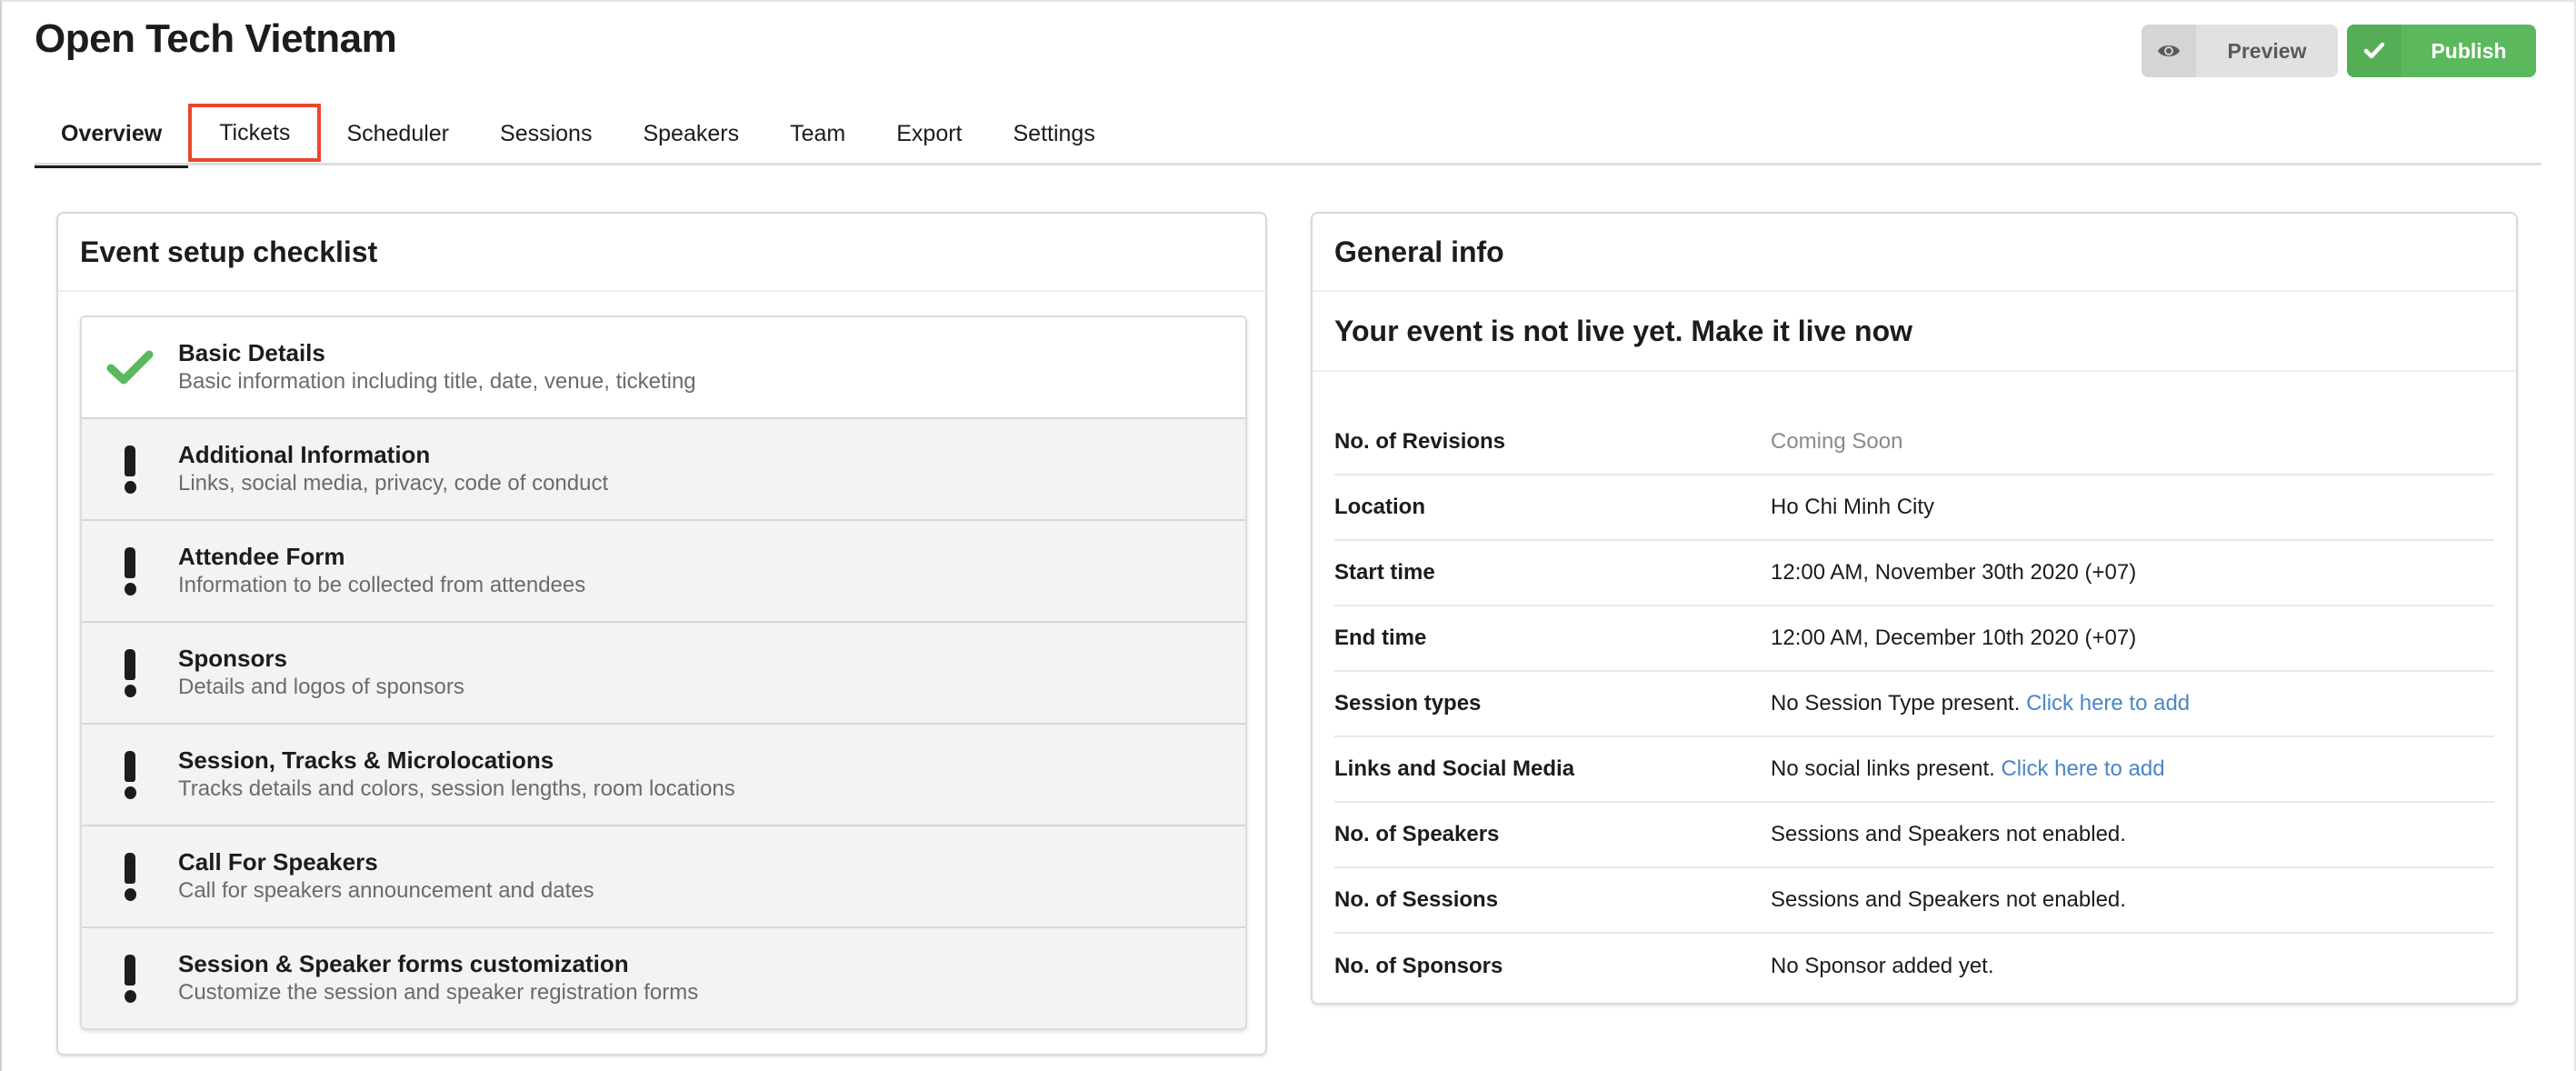  I want to click on checklist-title: Event setup checklist, so click(662, 253).